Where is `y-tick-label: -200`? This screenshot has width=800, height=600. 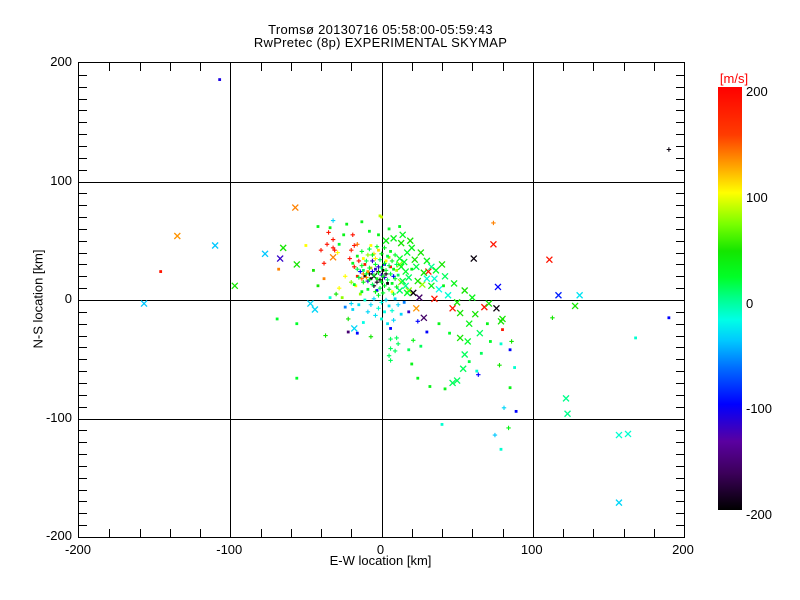
y-tick-label: -200 is located at coordinates (58, 535).